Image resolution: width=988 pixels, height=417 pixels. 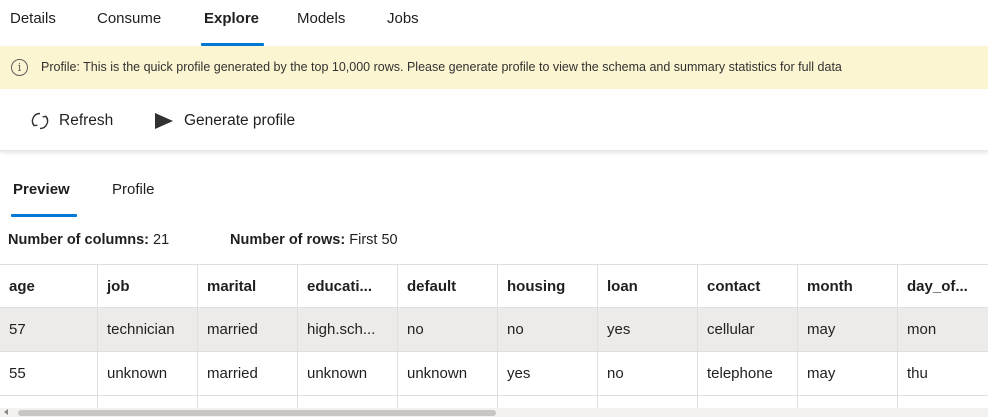 I want to click on column-header: default, so click(x=448, y=286).